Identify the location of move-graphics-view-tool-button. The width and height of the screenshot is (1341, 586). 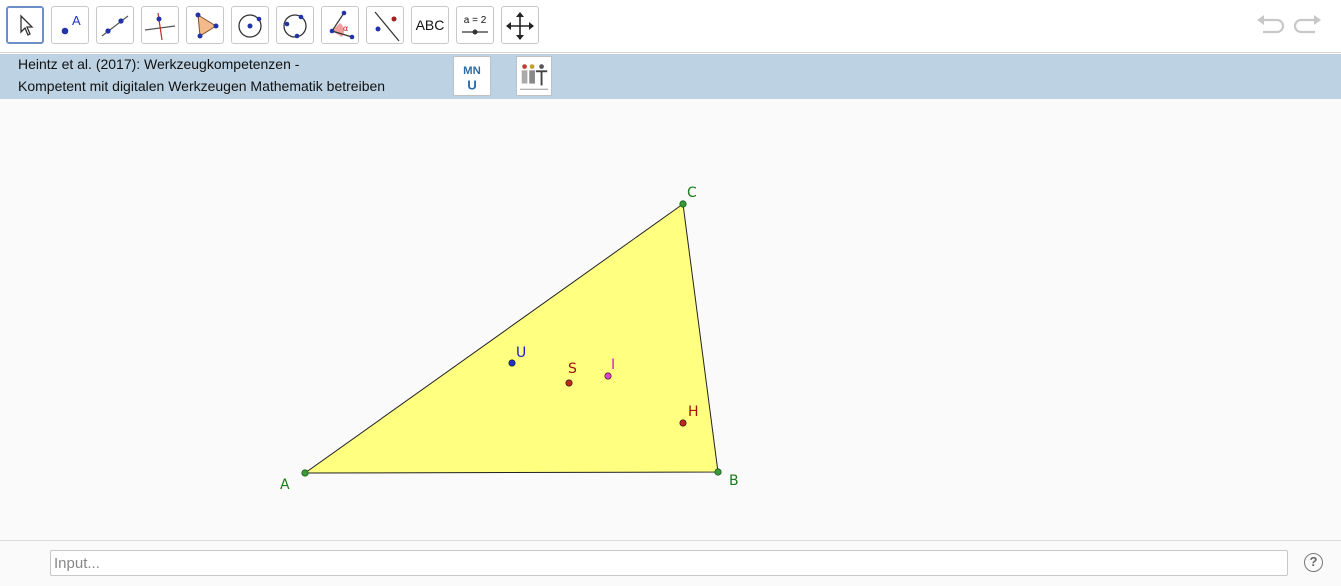
(520, 25).